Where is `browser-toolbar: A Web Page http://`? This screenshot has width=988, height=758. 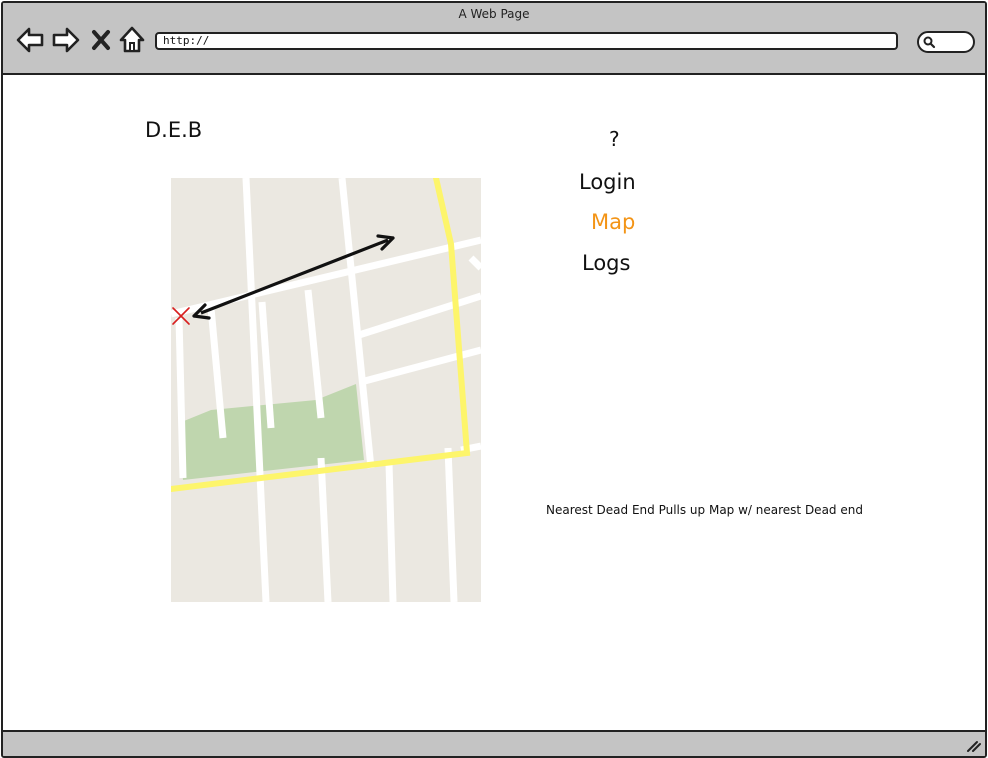
browser-toolbar: A Web Page http:// is located at coordinates (494, 39).